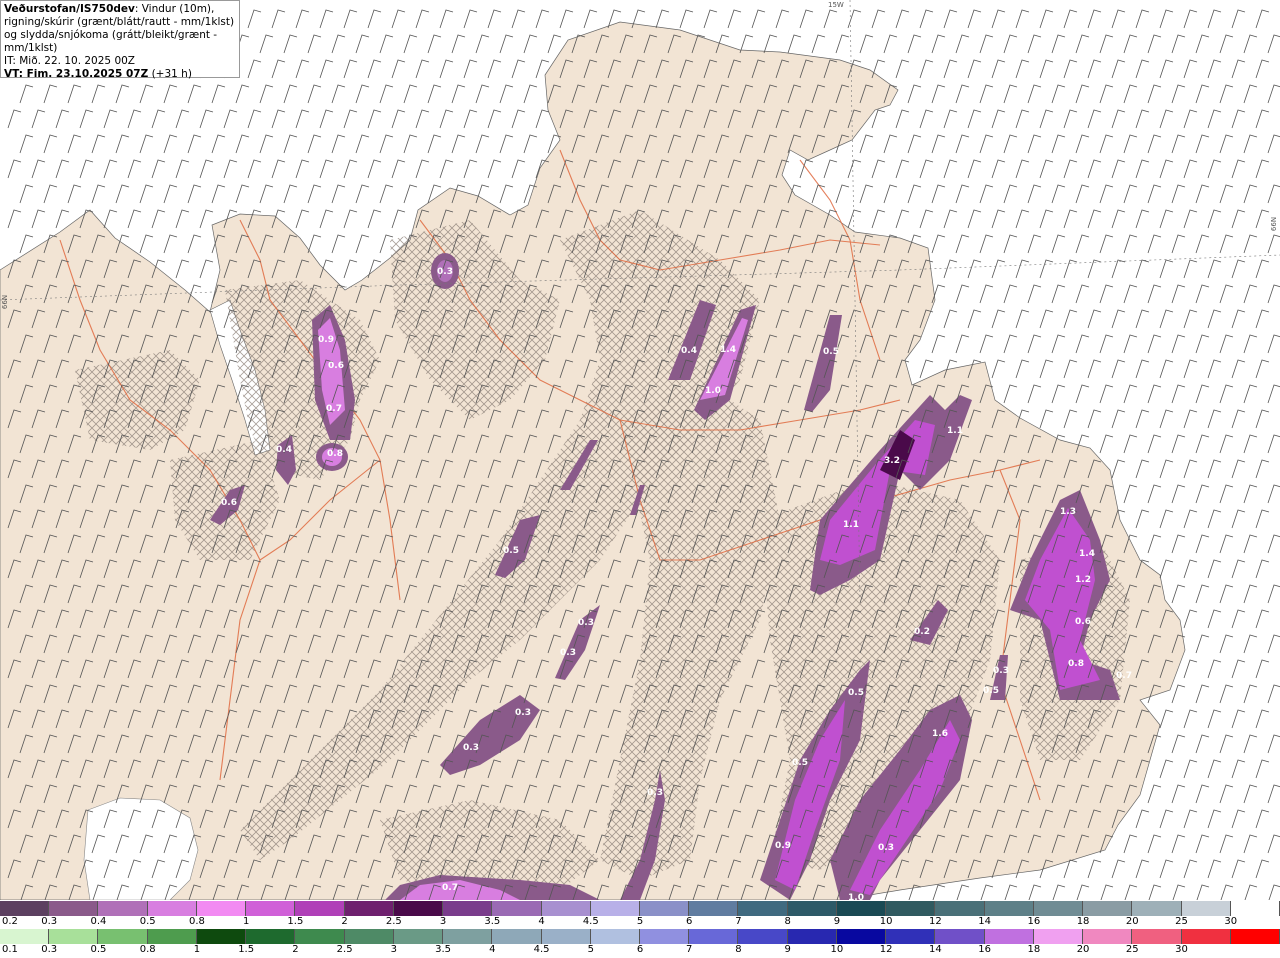 The height and width of the screenshot is (958, 1280). What do you see at coordinates (10, 949) in the screenshot?
I see `legend-label: 0.1` at bounding box center [10, 949].